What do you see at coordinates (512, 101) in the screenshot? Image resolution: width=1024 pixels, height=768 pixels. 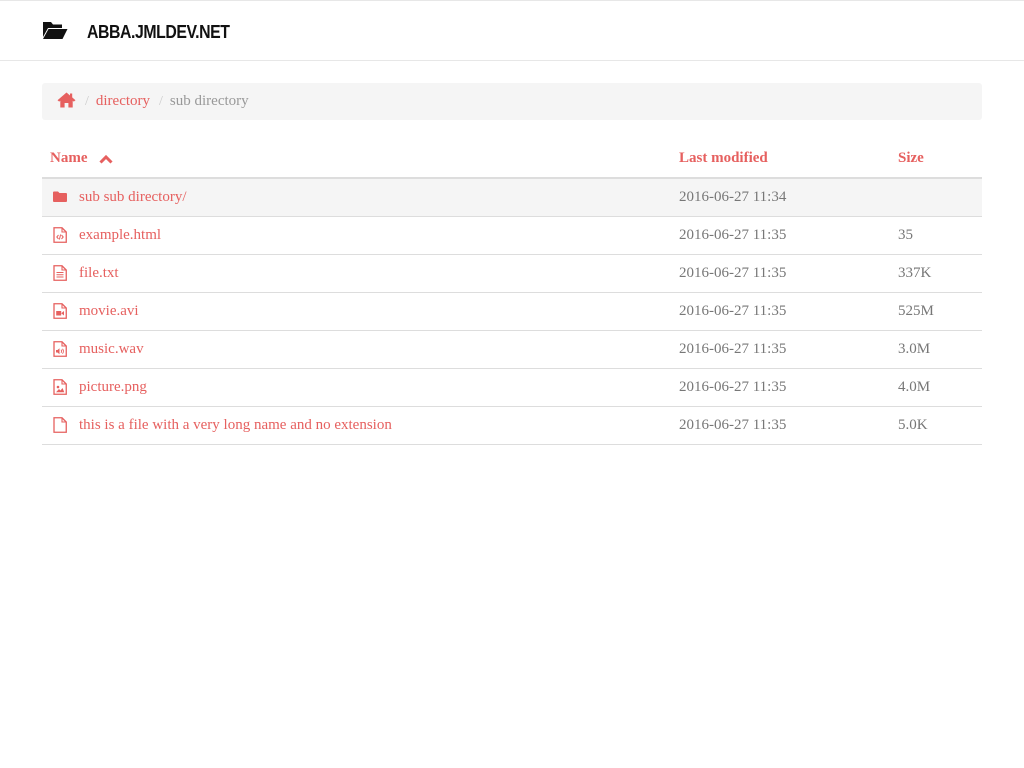 I see `breadcrumb: / directory / sub directory` at bounding box center [512, 101].